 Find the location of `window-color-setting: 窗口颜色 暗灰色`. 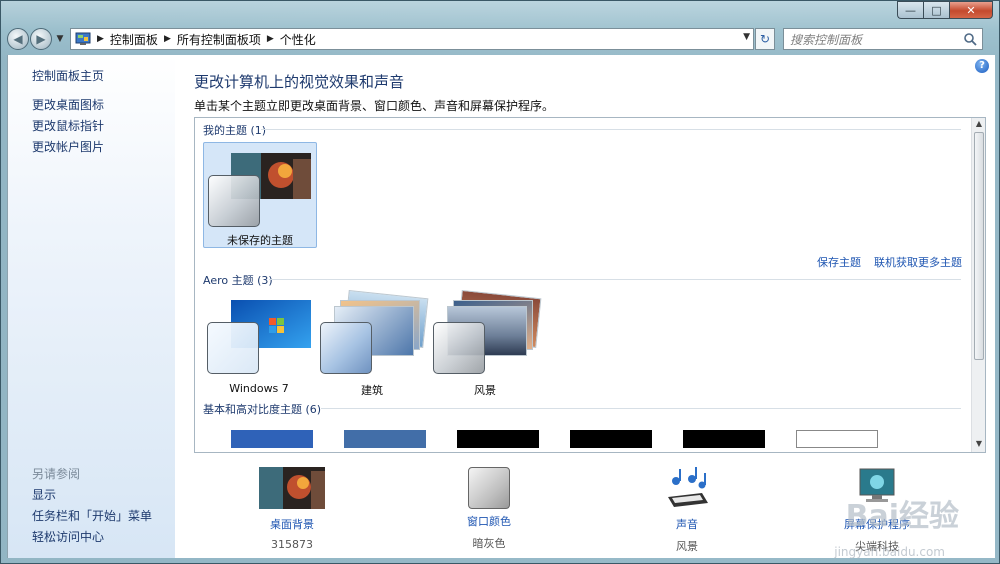

window-color-setting: 窗口颜色 暗灰色 is located at coordinates (489, 509).